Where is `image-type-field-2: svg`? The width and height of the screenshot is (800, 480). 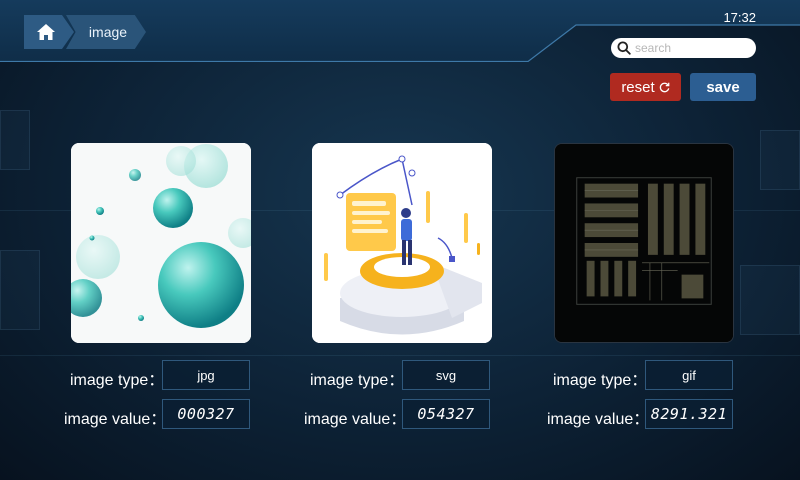 image-type-field-2: svg is located at coordinates (446, 375).